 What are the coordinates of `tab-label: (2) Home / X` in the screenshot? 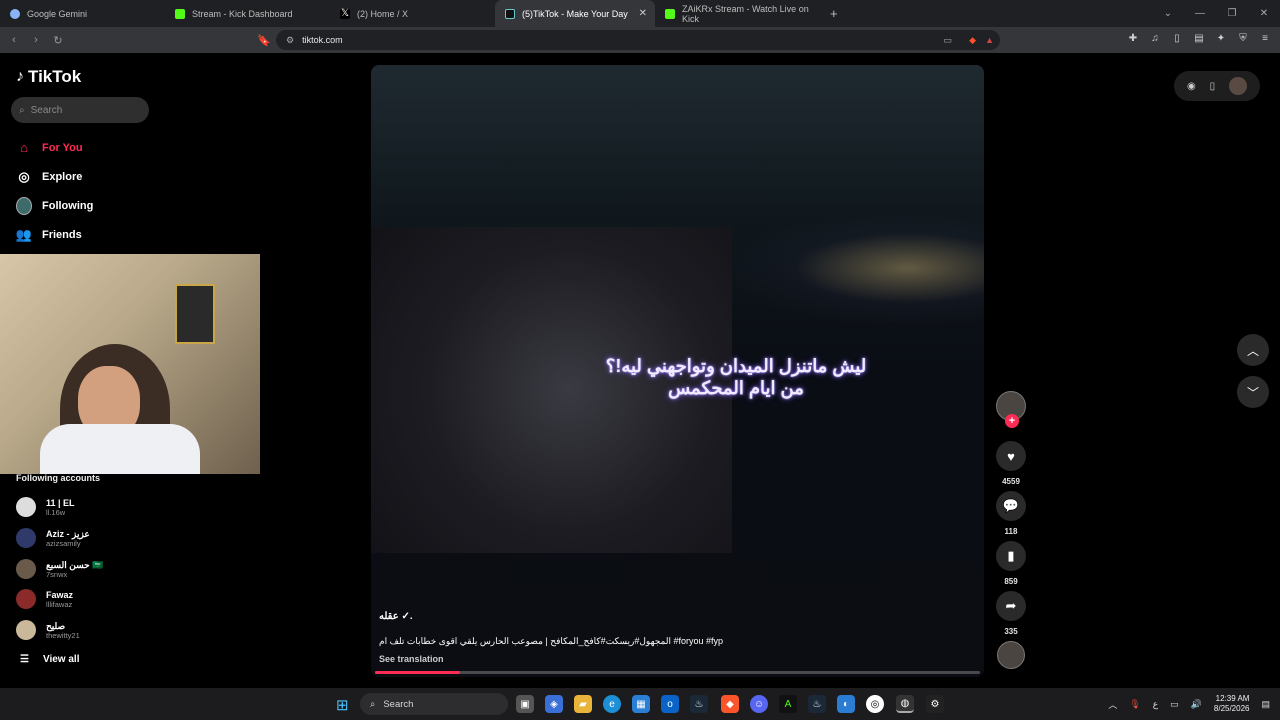 It's located at (383, 13).